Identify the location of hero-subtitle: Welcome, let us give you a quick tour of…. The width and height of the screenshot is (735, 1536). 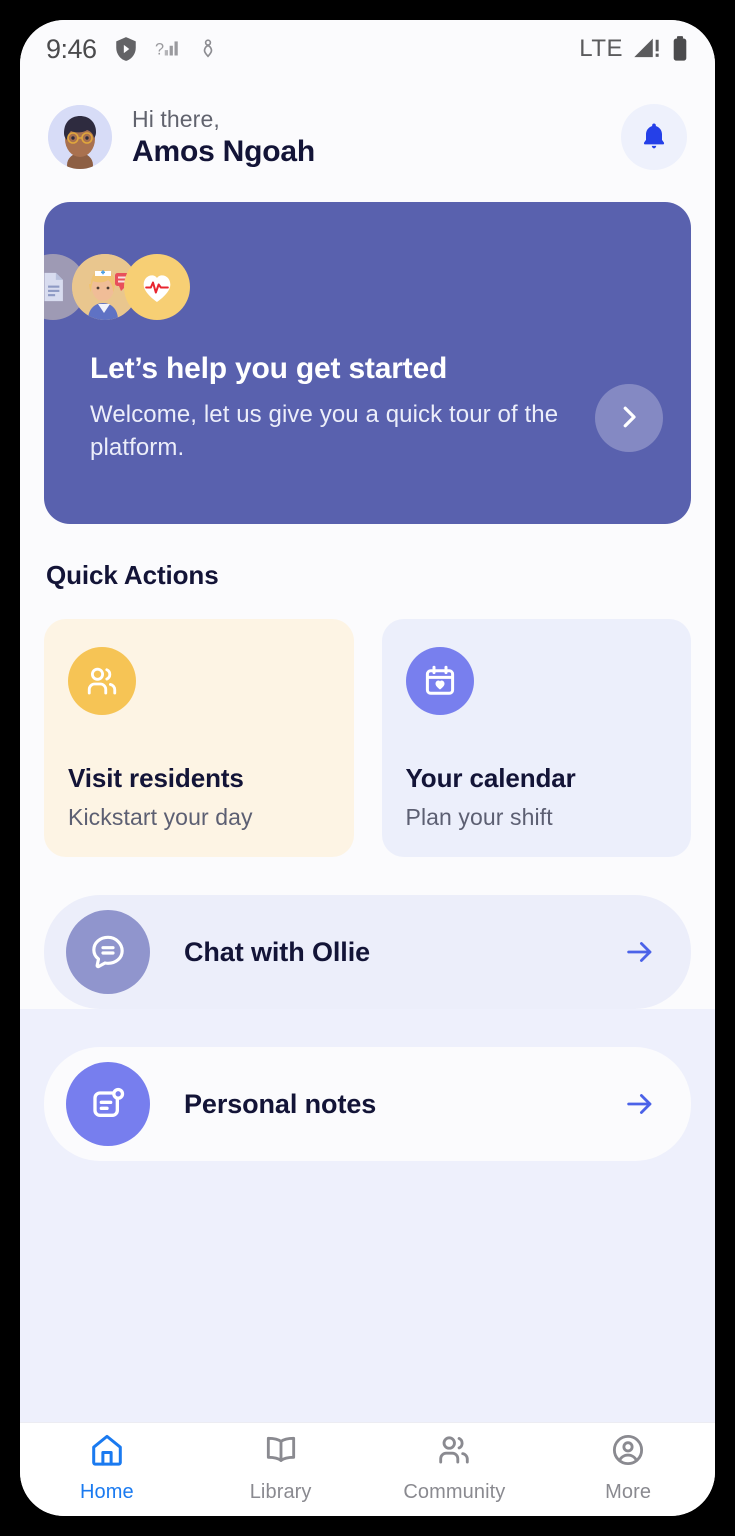
(324, 431).